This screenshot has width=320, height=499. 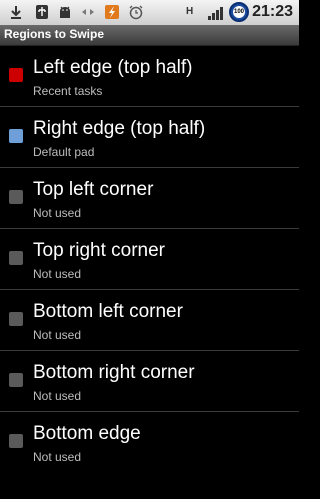 What do you see at coordinates (272, 11) in the screenshot?
I see `status-time: 21:23` at bounding box center [272, 11].